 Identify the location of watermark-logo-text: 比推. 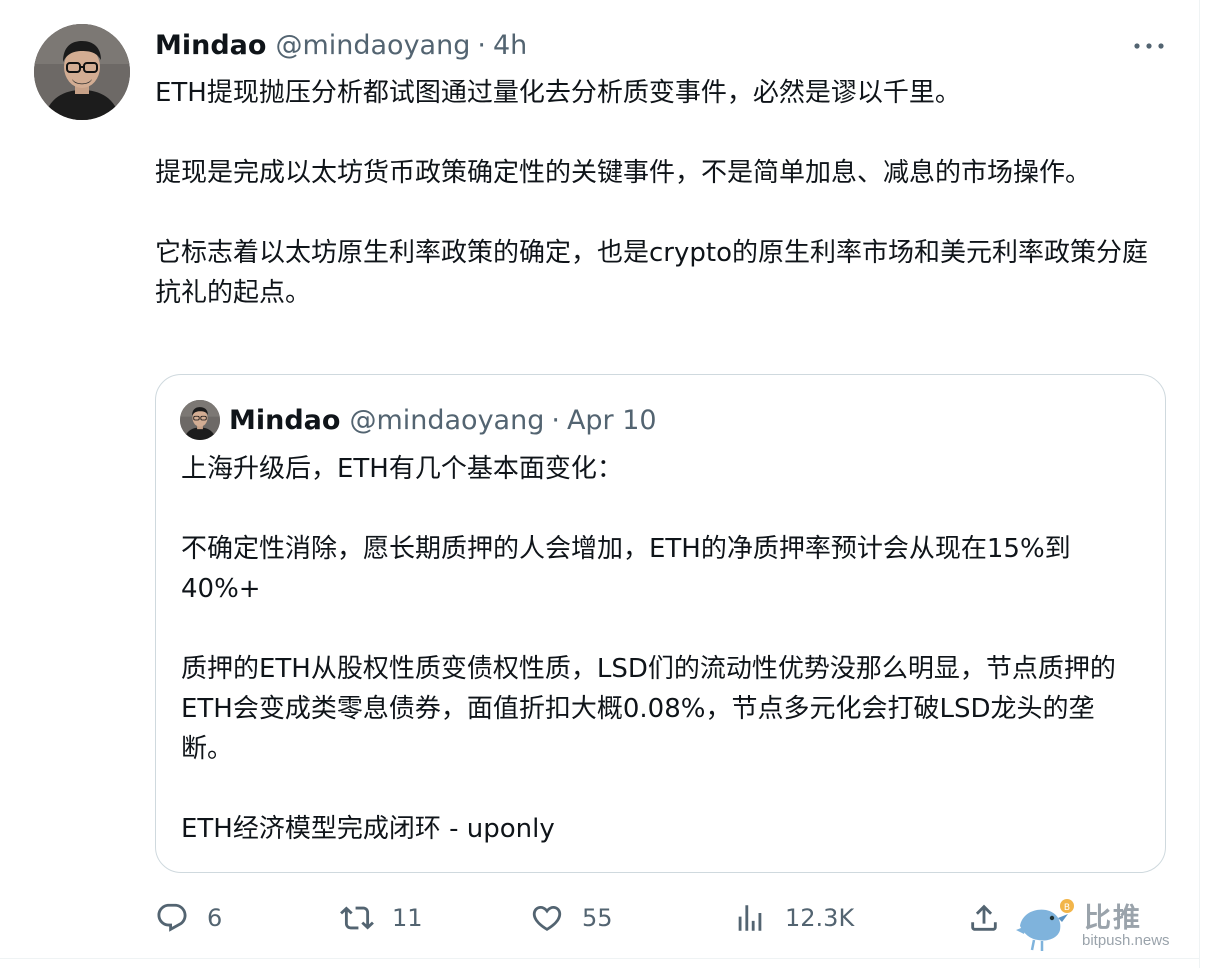
(1113, 918).